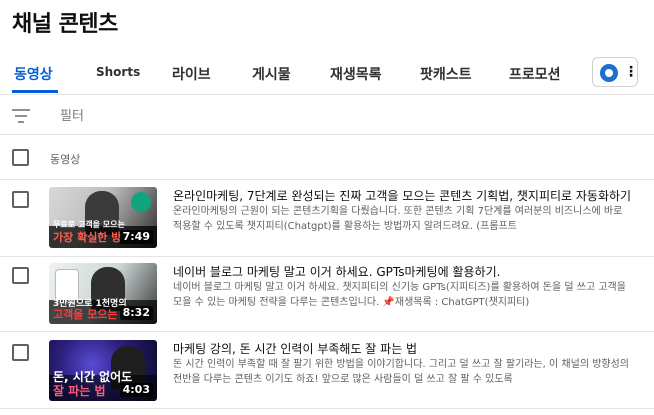  What do you see at coordinates (141, 202) in the screenshot?
I see `chatgpt-logo-icon` at bounding box center [141, 202].